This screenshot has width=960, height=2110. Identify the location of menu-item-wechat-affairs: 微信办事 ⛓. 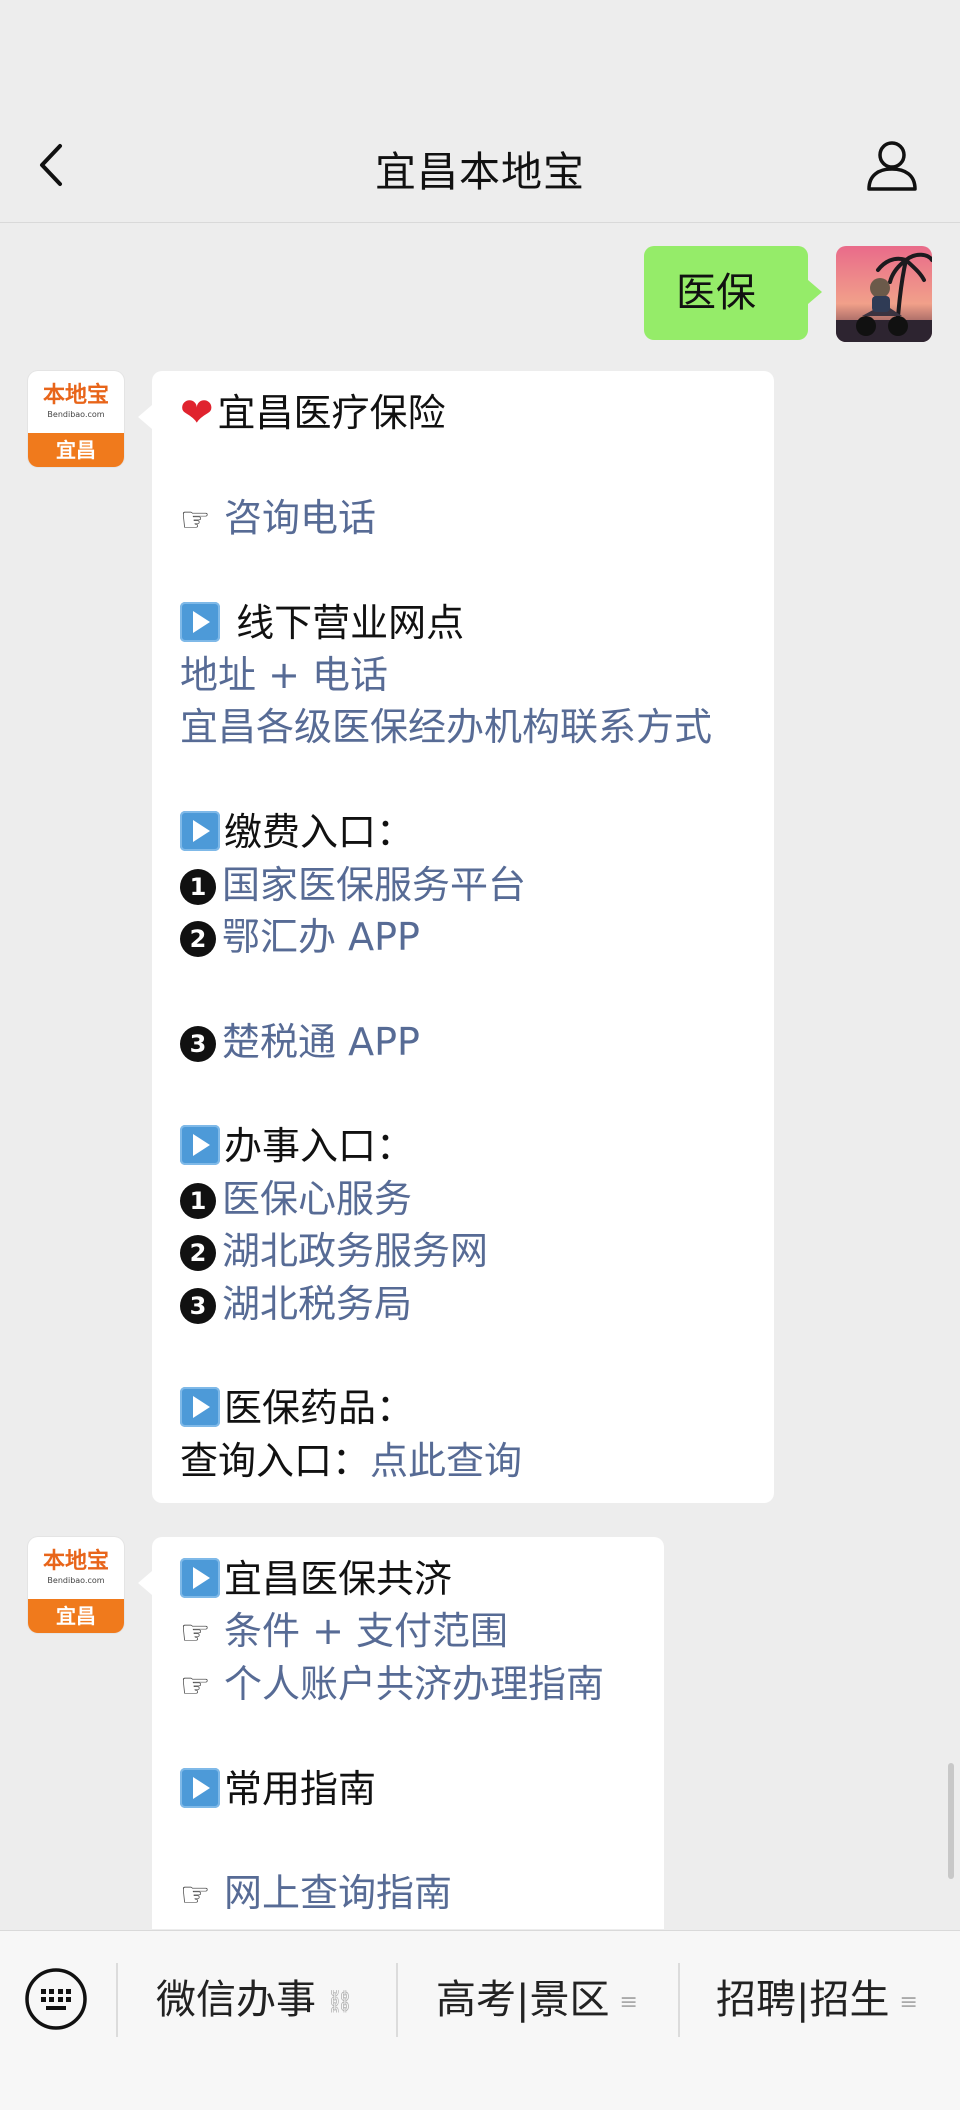
(255, 2000).